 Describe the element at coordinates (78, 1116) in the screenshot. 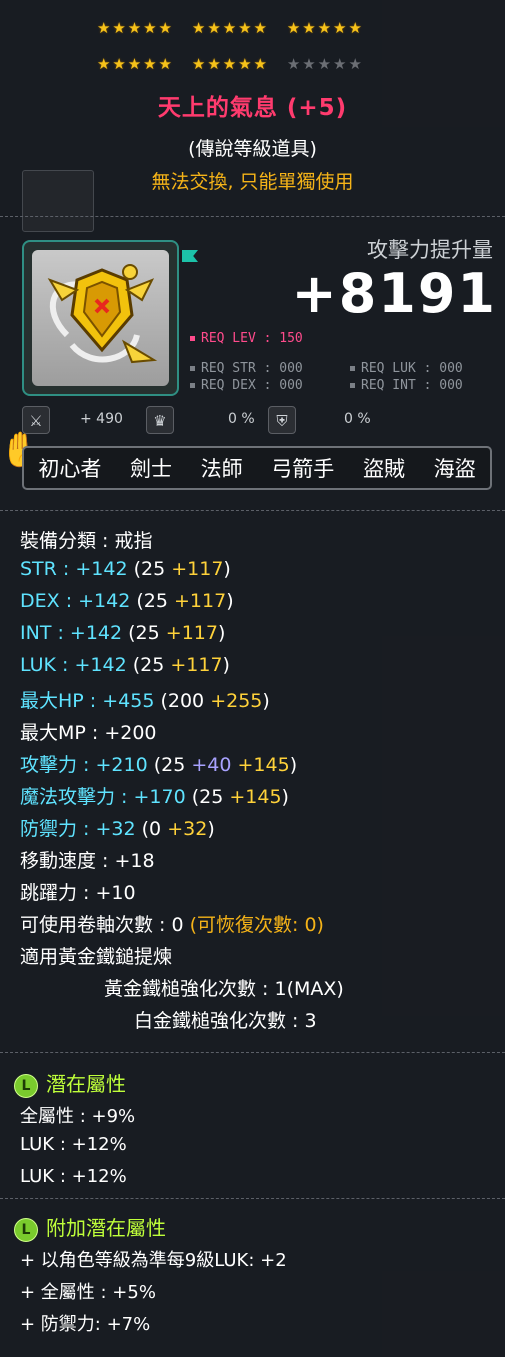

I see `potential-line: 全屬性 : +9%` at that location.